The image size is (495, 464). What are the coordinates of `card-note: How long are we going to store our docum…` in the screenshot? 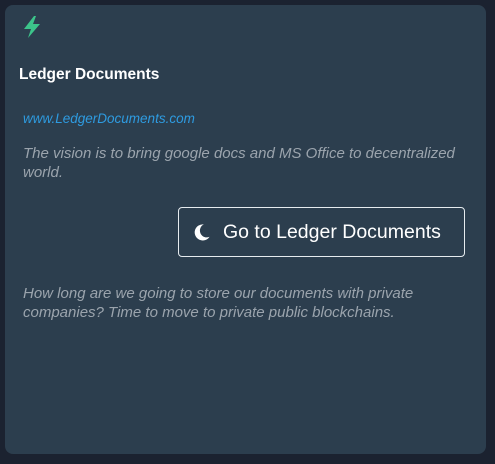 It's located at (218, 303).